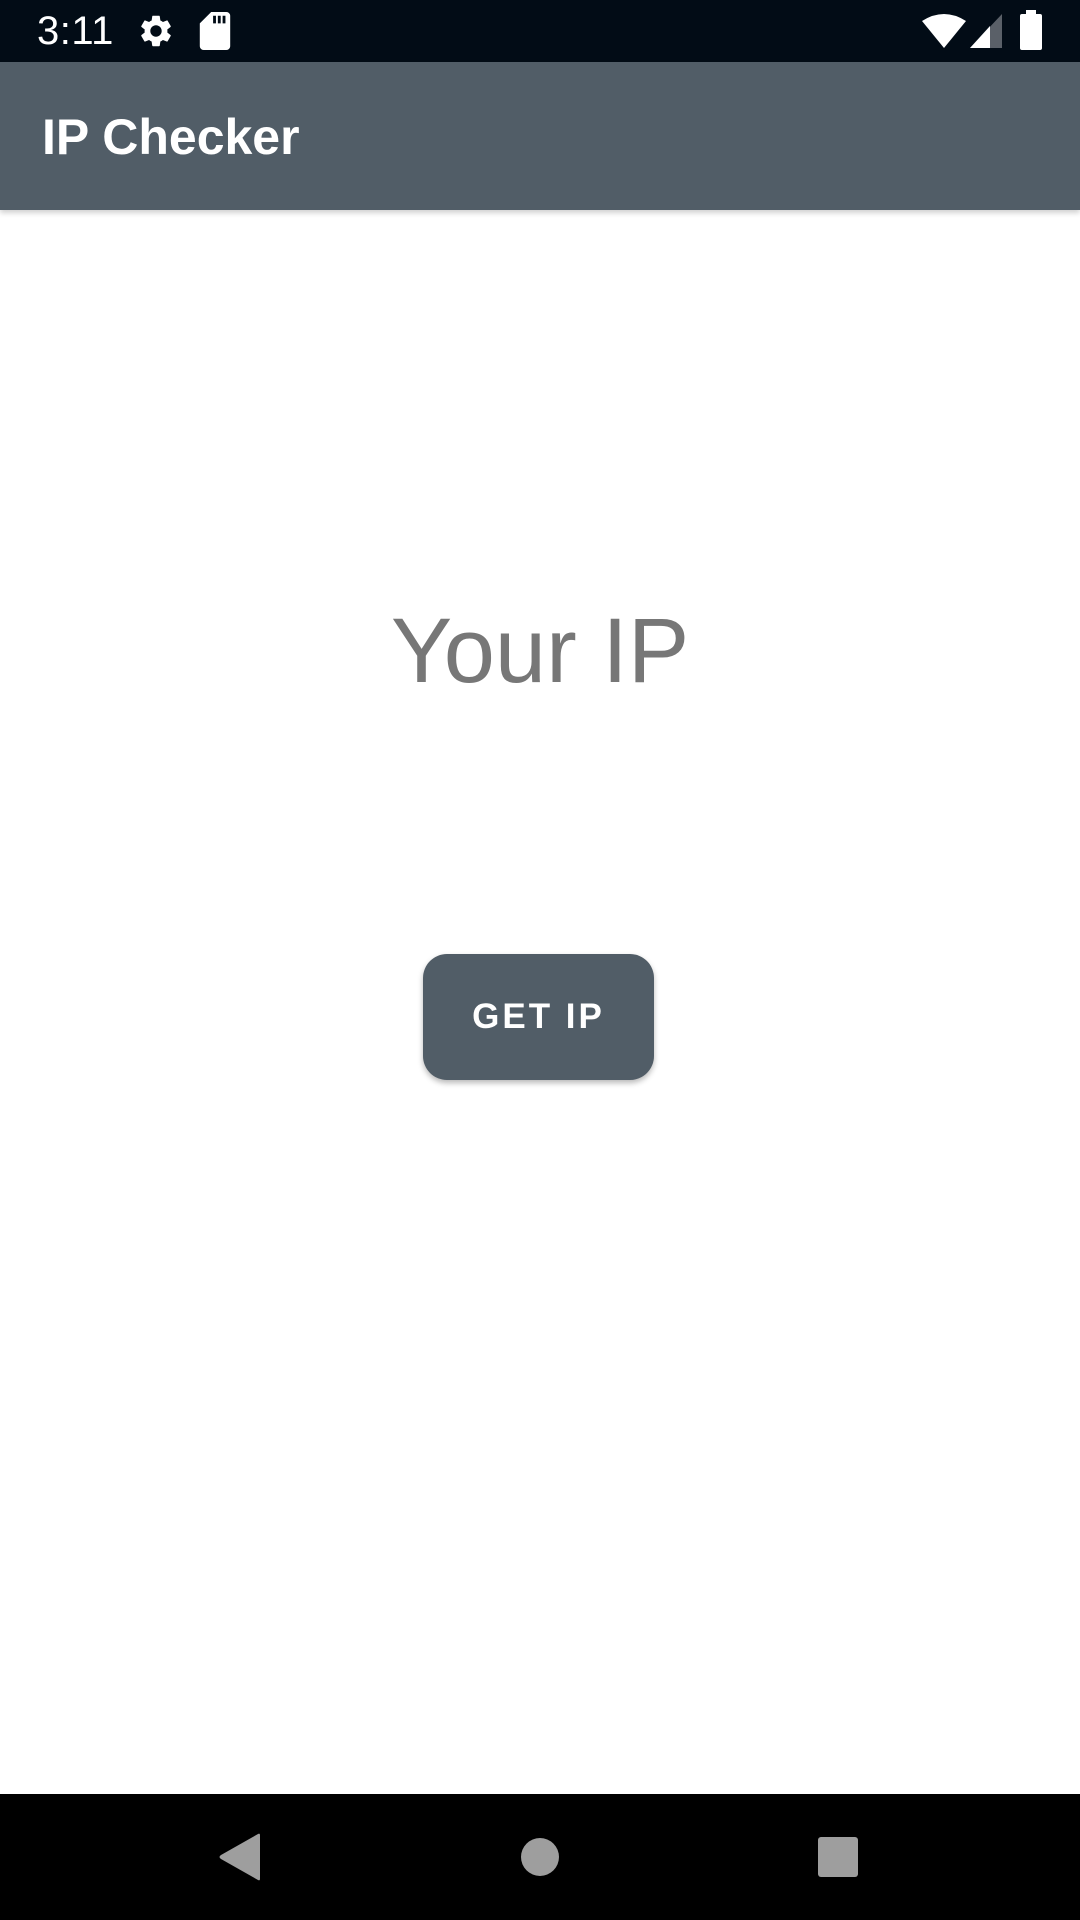 This screenshot has height=1920, width=1080. Describe the element at coordinates (540, 651) in the screenshot. I see `ip-text: Your IP` at that location.